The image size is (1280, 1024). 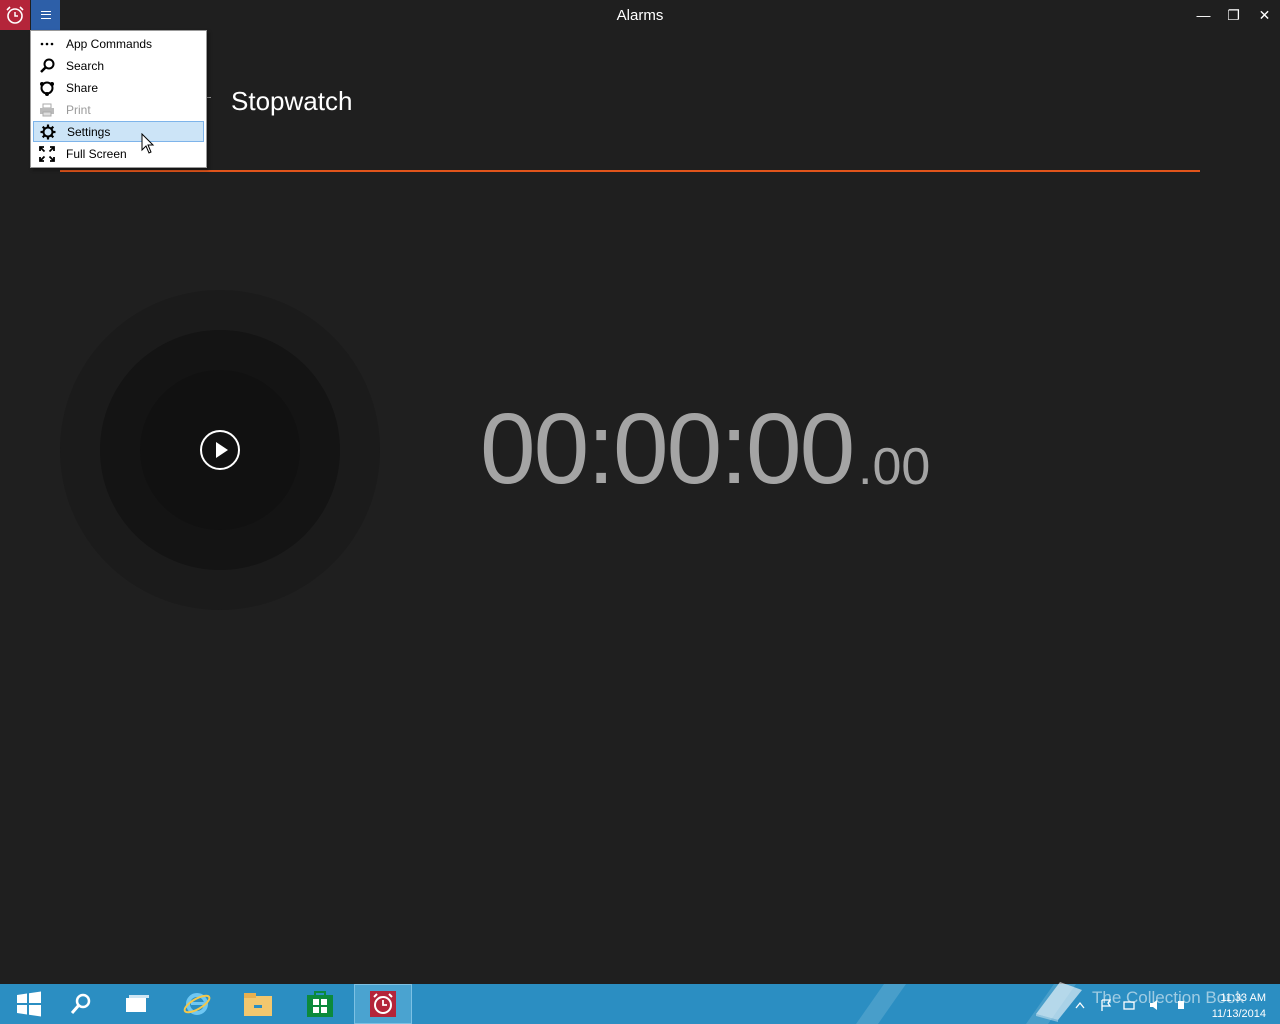 What do you see at coordinates (1203, 15) in the screenshot?
I see `minimize-button: —` at bounding box center [1203, 15].